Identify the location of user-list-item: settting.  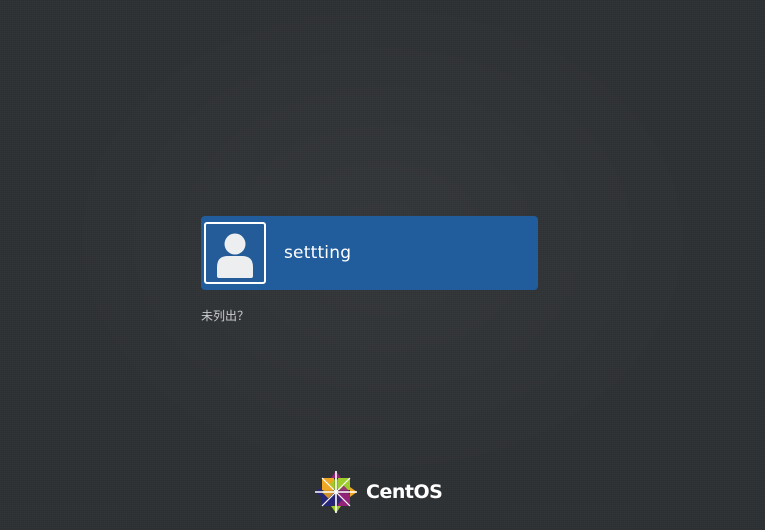
(369, 253).